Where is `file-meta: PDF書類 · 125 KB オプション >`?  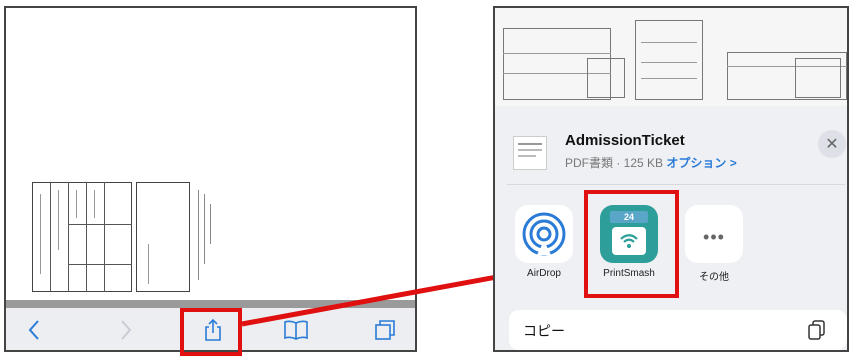
file-meta: PDF書類 · 125 KB オプション > is located at coordinates (651, 162).